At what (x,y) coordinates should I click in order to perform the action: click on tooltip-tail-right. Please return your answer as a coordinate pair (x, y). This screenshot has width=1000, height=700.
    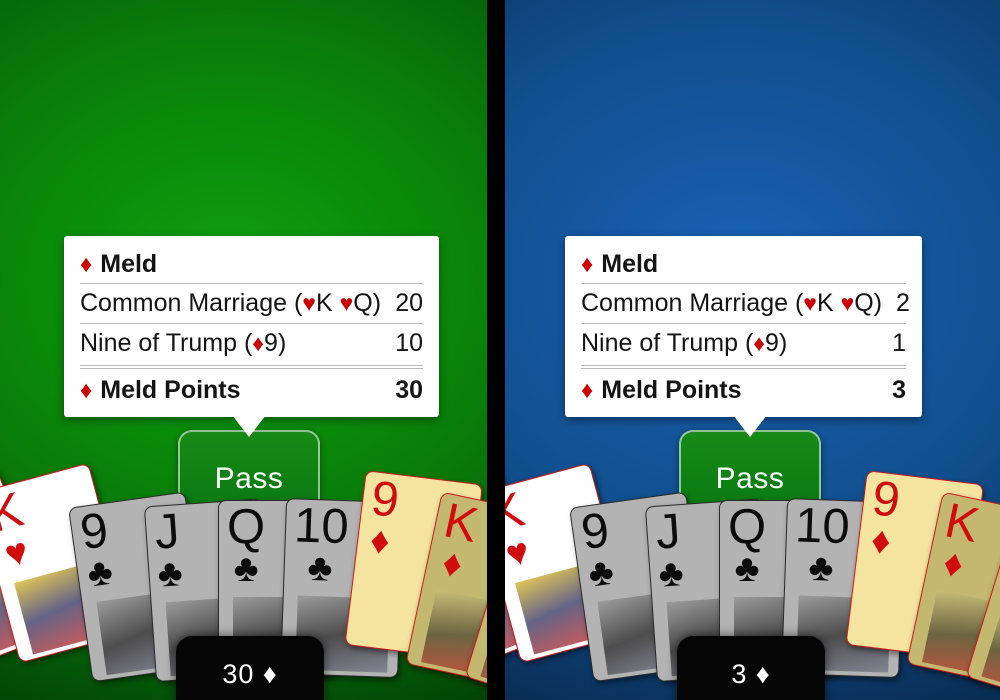
    Looking at the image, I should click on (750, 426).